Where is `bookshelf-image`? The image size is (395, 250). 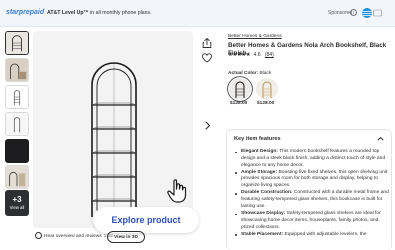
bookshelf-image is located at coordinates (114, 139).